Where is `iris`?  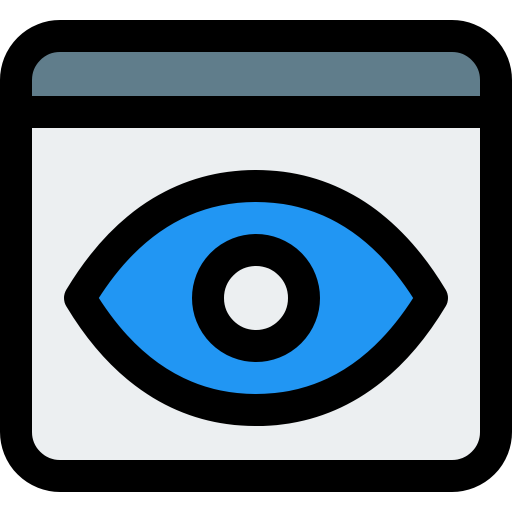
iris is located at coordinates (256, 298).